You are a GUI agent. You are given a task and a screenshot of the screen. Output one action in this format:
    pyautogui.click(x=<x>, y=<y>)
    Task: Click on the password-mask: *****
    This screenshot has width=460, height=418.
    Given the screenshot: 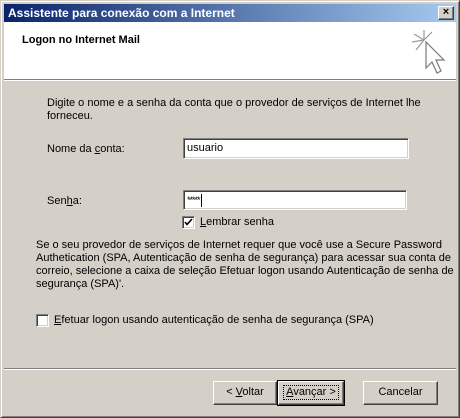 What is the action you would take?
    pyautogui.click(x=193, y=200)
    